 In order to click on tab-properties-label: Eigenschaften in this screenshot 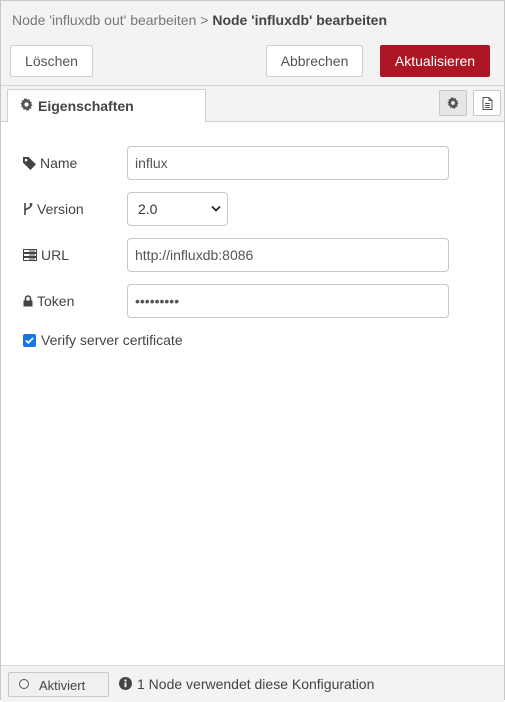, I will do `click(86, 106)`.